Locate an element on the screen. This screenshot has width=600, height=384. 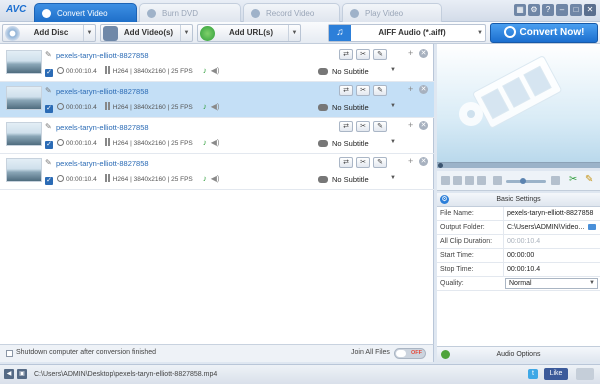
magic-wand-icon: ✎ is located at coordinates (589, 179).